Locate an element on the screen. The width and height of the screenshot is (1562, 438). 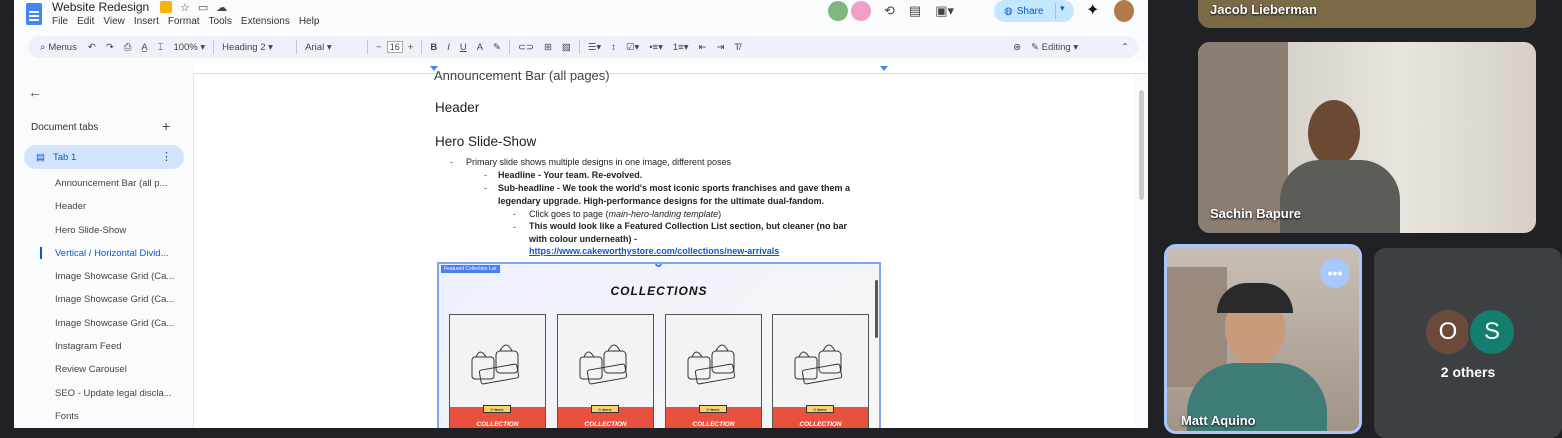
italic-icon: I is located at coordinates (448, 47).